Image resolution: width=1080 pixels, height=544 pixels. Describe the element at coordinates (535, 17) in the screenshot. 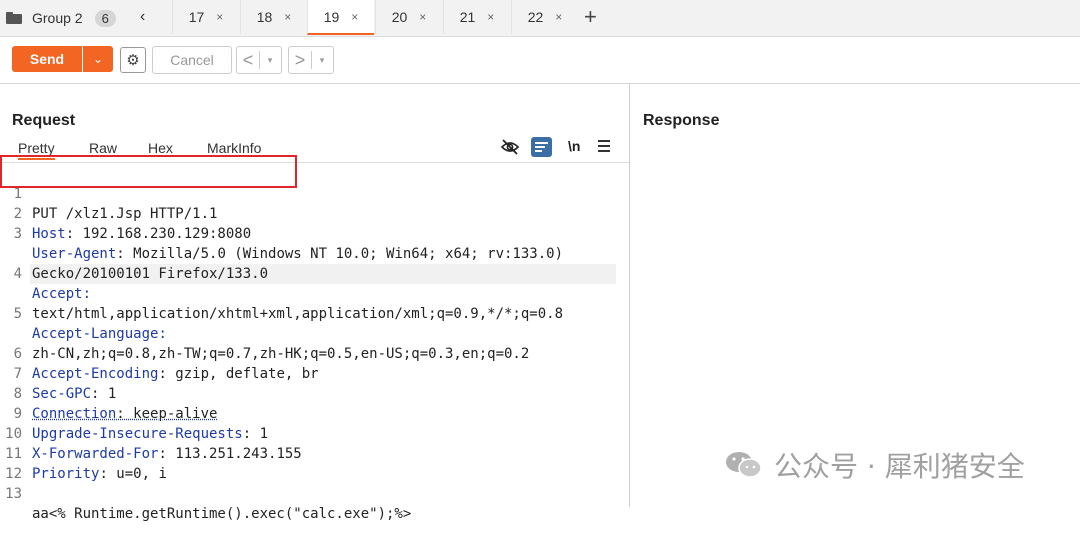

I see `tab-label: 22` at that location.